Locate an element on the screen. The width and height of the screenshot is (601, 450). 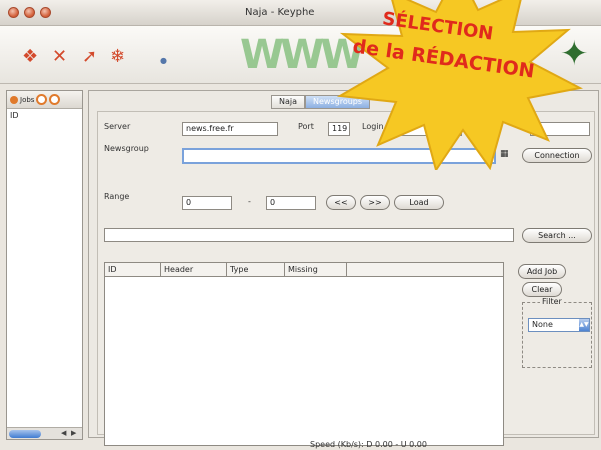
chevron-down-icon: ▲▼ is located at coordinates (584, 325).